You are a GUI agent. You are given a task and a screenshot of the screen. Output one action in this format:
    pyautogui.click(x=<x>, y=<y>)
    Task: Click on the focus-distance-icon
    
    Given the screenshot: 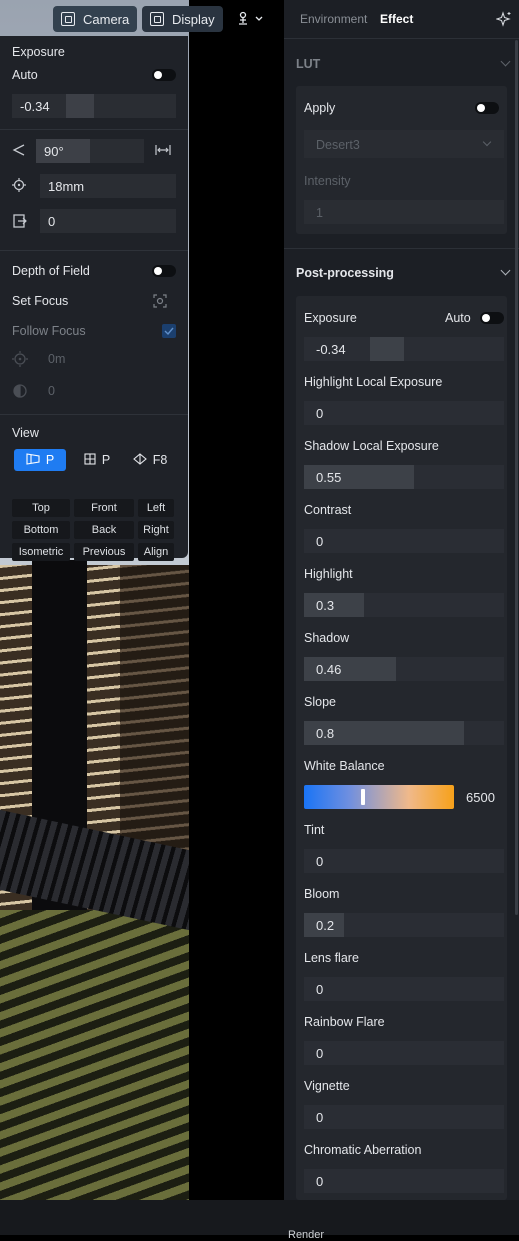 What is the action you would take?
    pyautogui.click(x=20, y=360)
    